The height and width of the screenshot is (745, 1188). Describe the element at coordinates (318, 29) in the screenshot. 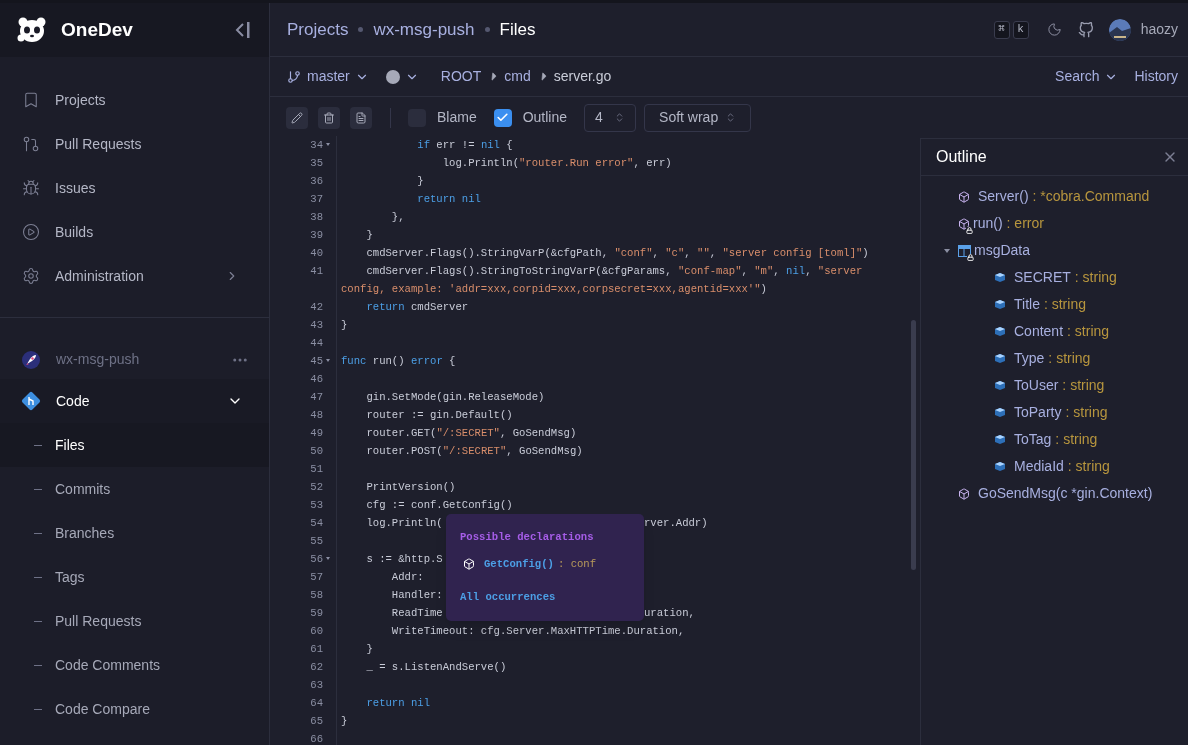

I see `breadcrumb: Projects` at that location.